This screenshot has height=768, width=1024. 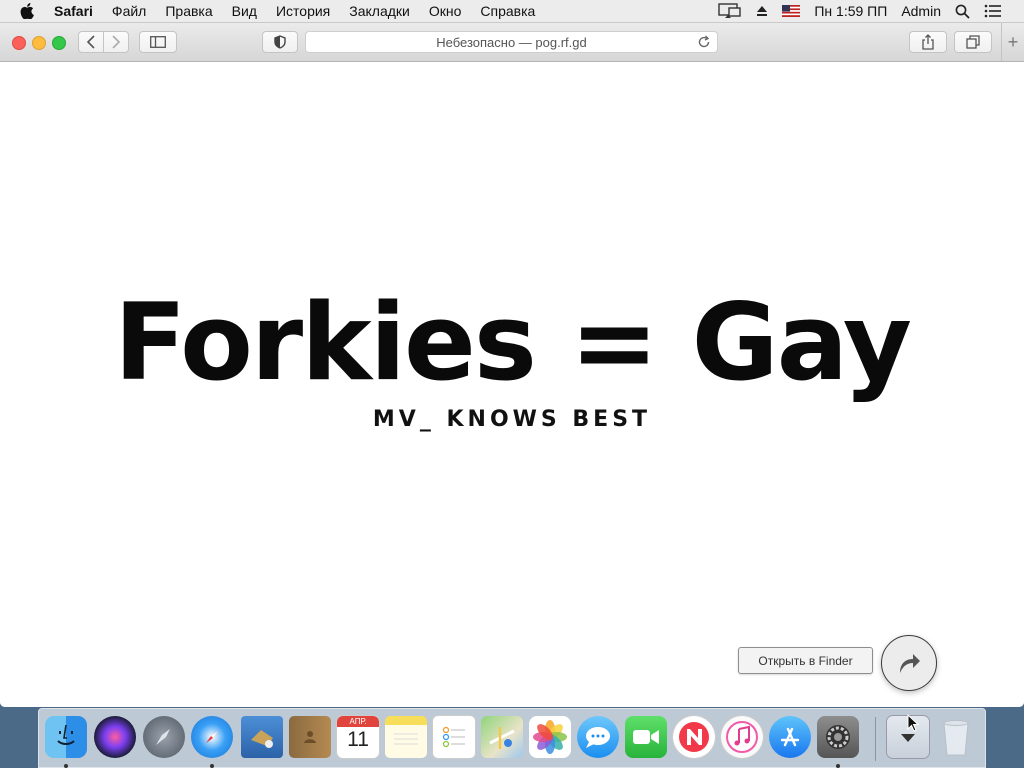 What do you see at coordinates (550, 737) in the screenshot?
I see `dock-photos-icon` at bounding box center [550, 737].